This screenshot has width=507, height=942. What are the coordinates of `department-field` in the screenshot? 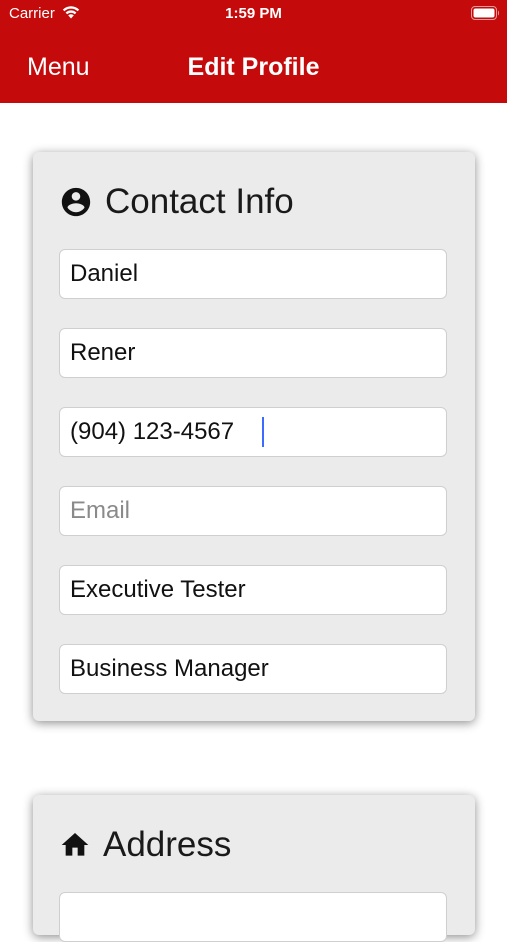 It's located at (253, 669).